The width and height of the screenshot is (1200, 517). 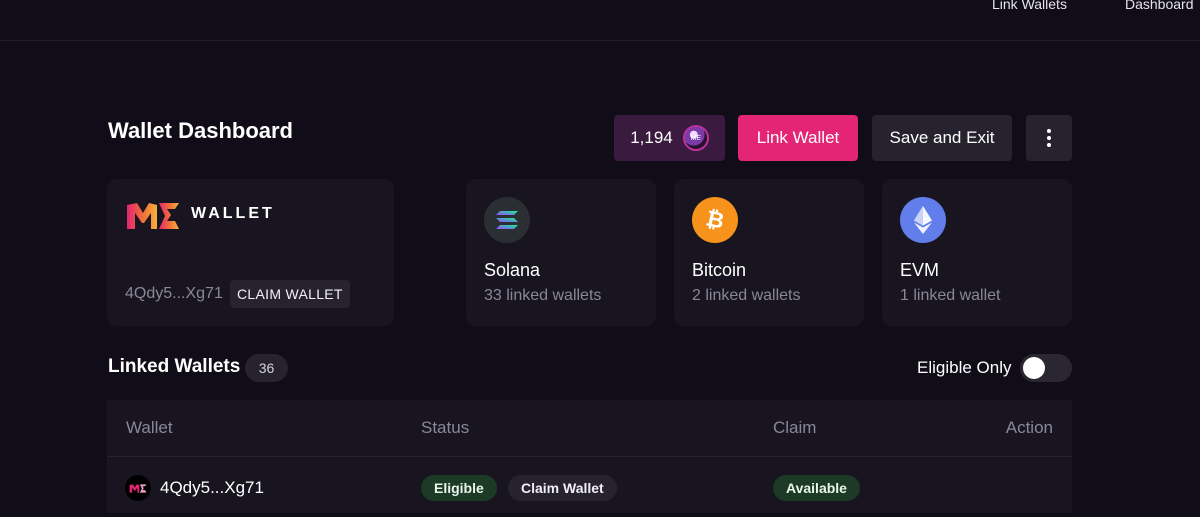 What do you see at coordinates (964, 367) in the screenshot?
I see `eligible-only-label: Eligible Only` at bounding box center [964, 367].